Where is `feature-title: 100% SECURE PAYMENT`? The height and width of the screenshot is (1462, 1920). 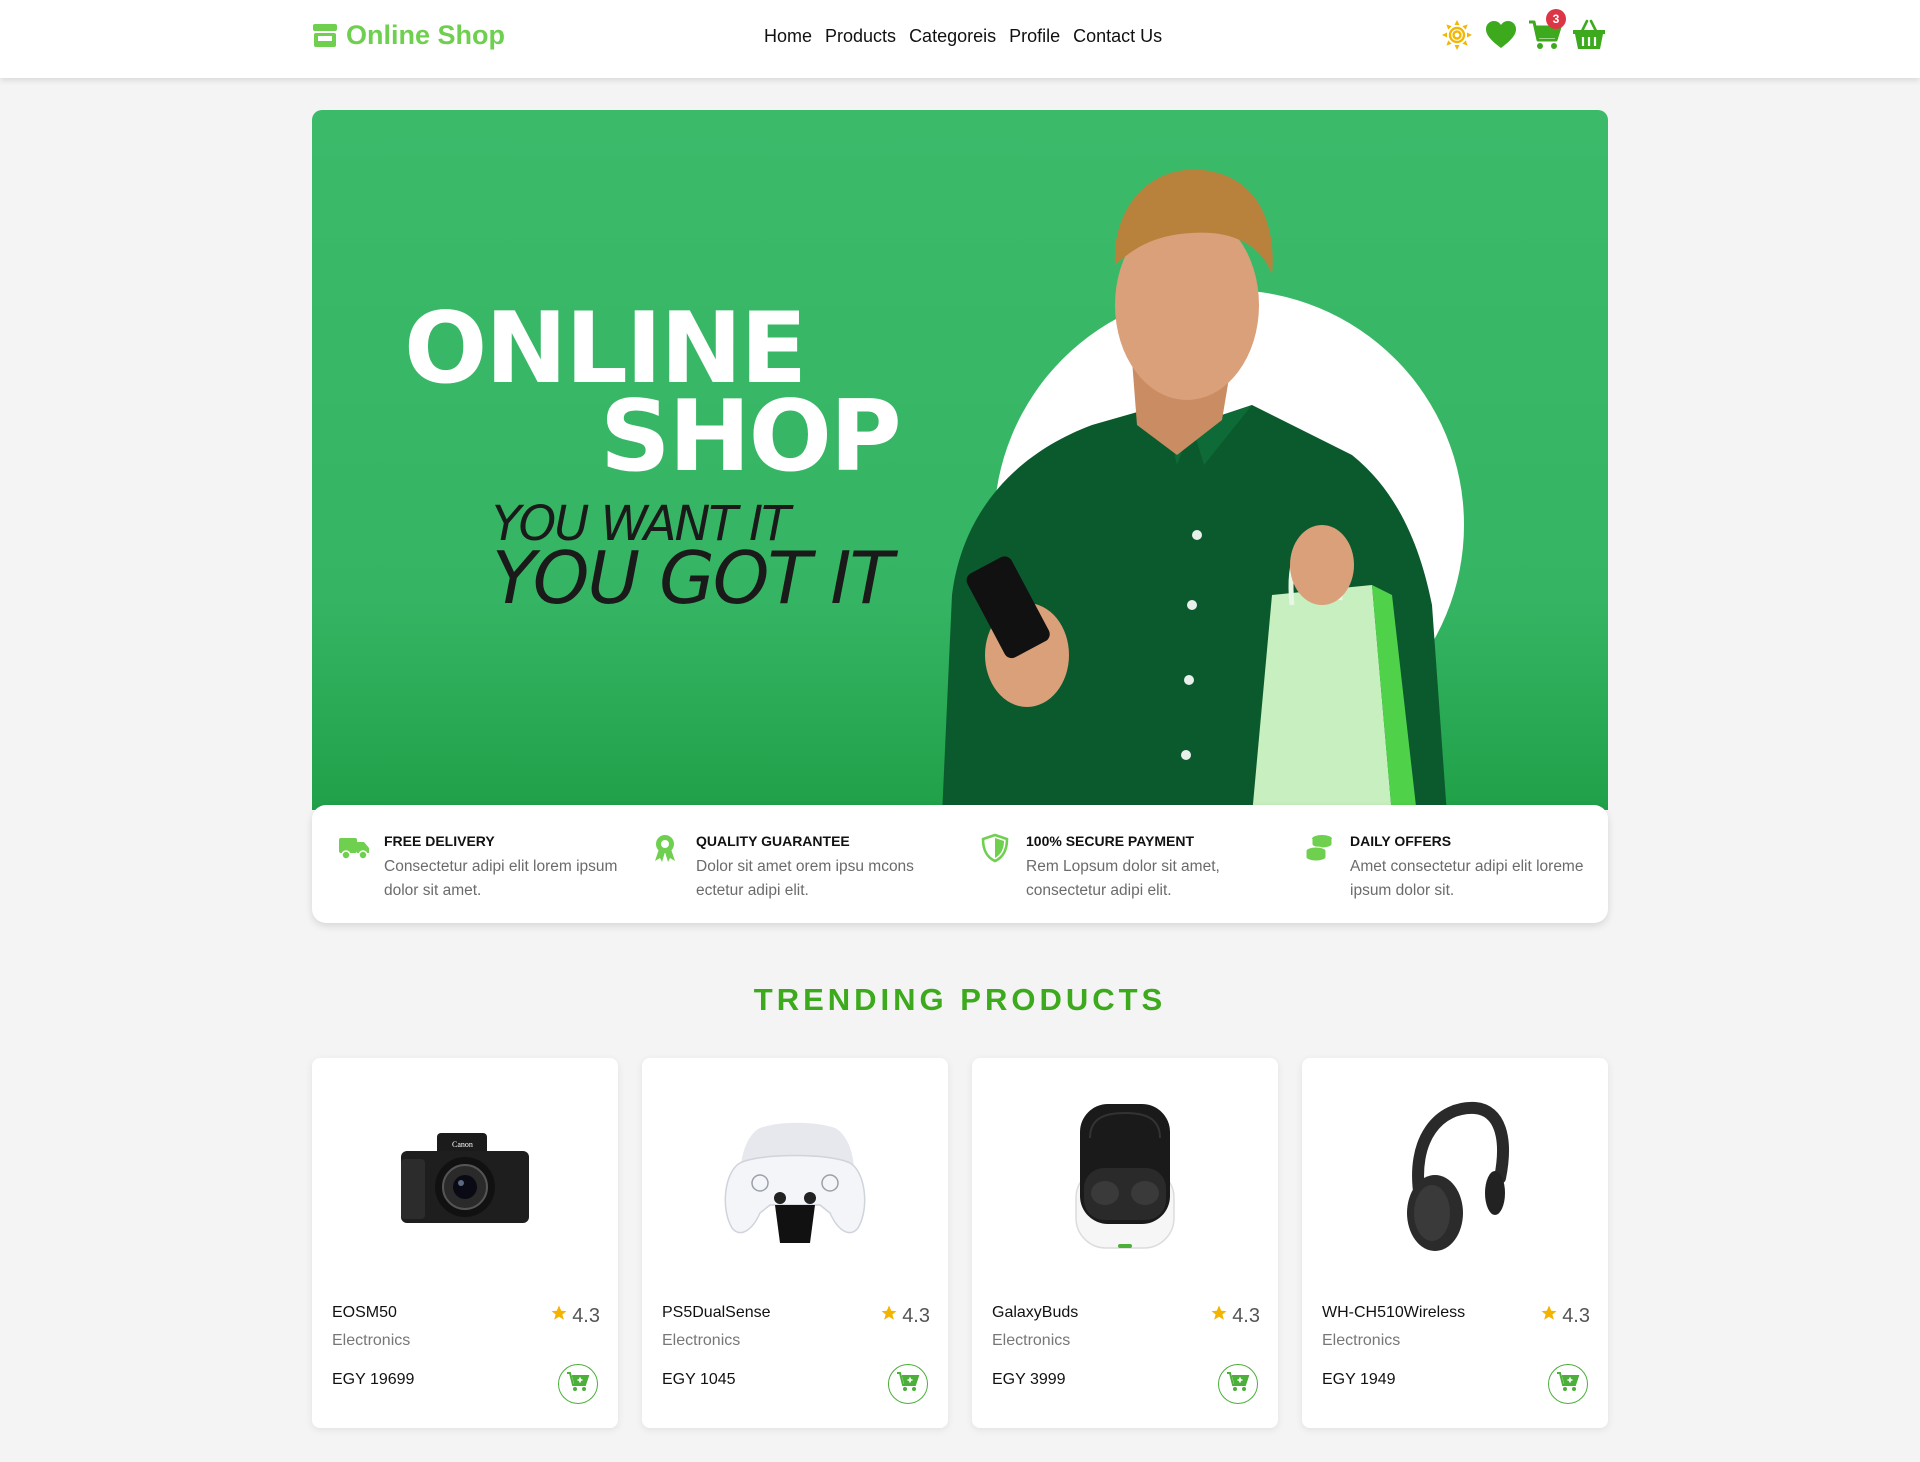 feature-title: 100% SECURE PAYMENT is located at coordinates (1110, 841).